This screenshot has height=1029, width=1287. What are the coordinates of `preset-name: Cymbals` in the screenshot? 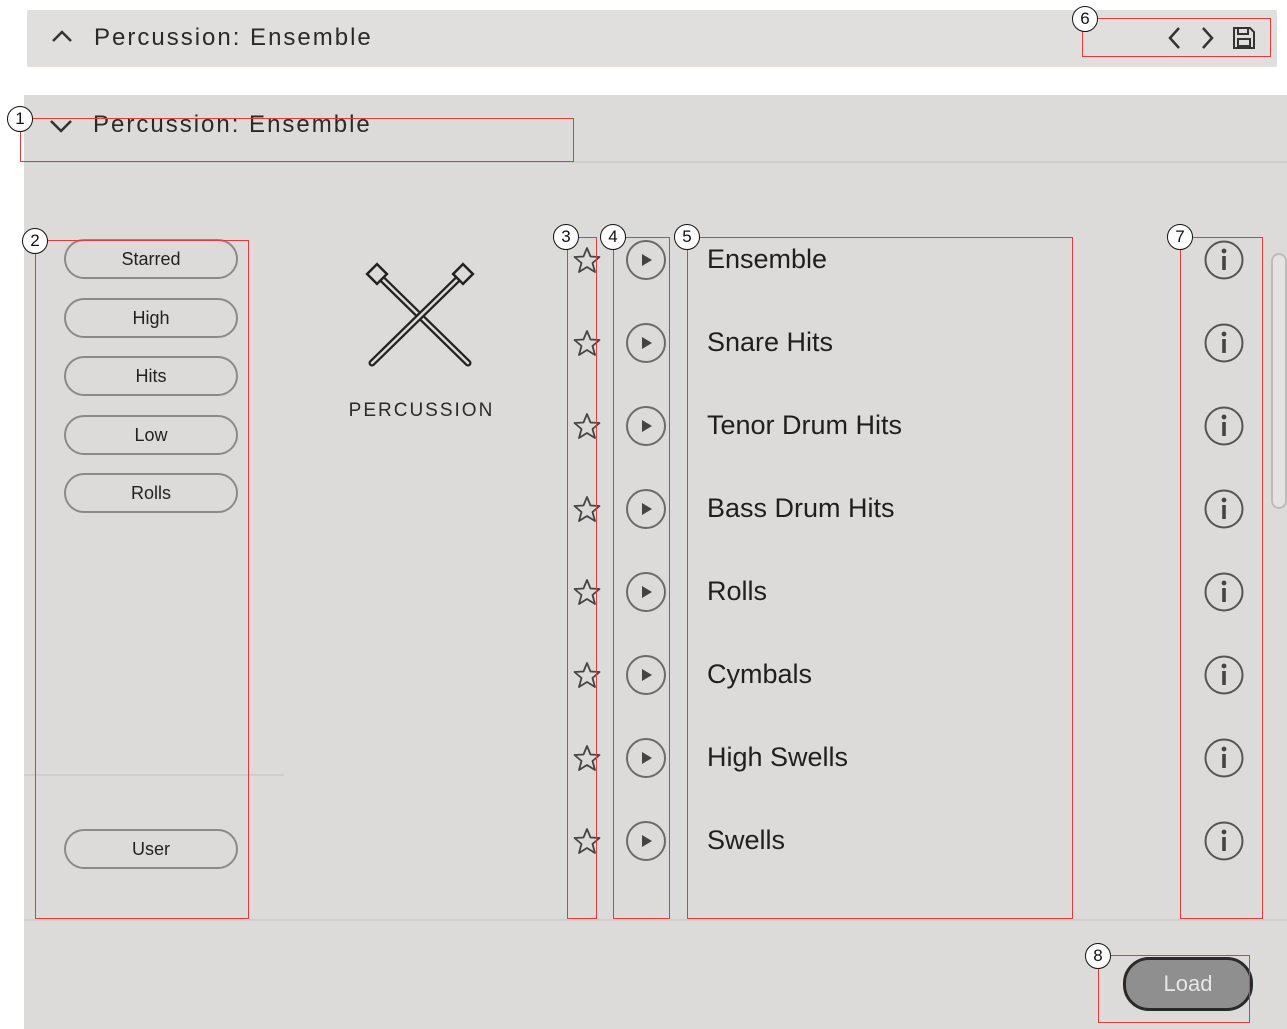 It's located at (759, 674).